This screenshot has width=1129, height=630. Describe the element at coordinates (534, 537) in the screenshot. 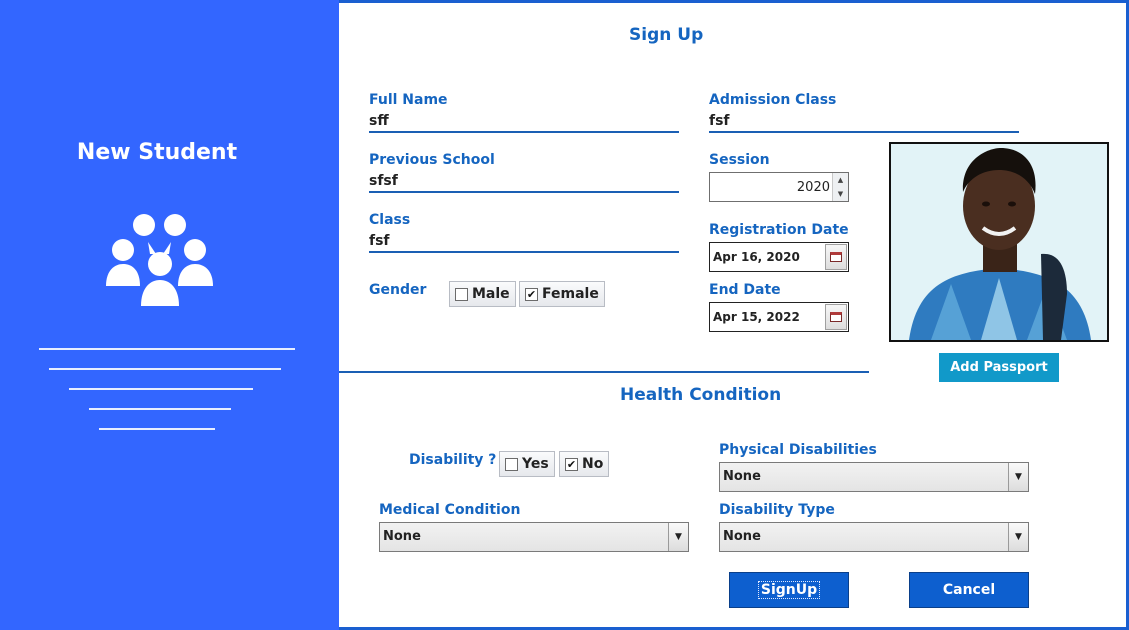

I see `medical-condition-dropdown: None ▼` at that location.